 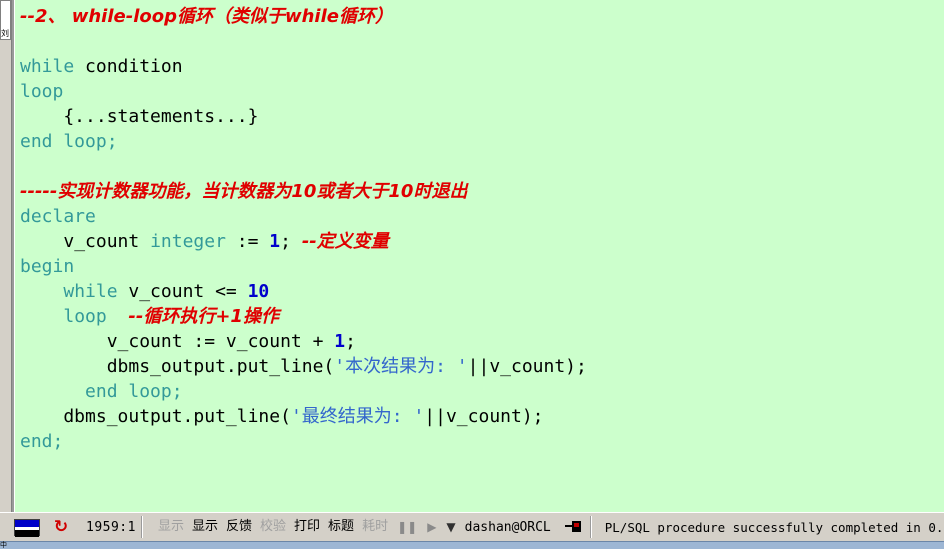 What do you see at coordinates (482, 66) in the screenshot?
I see `code-line-3: while condition` at bounding box center [482, 66].